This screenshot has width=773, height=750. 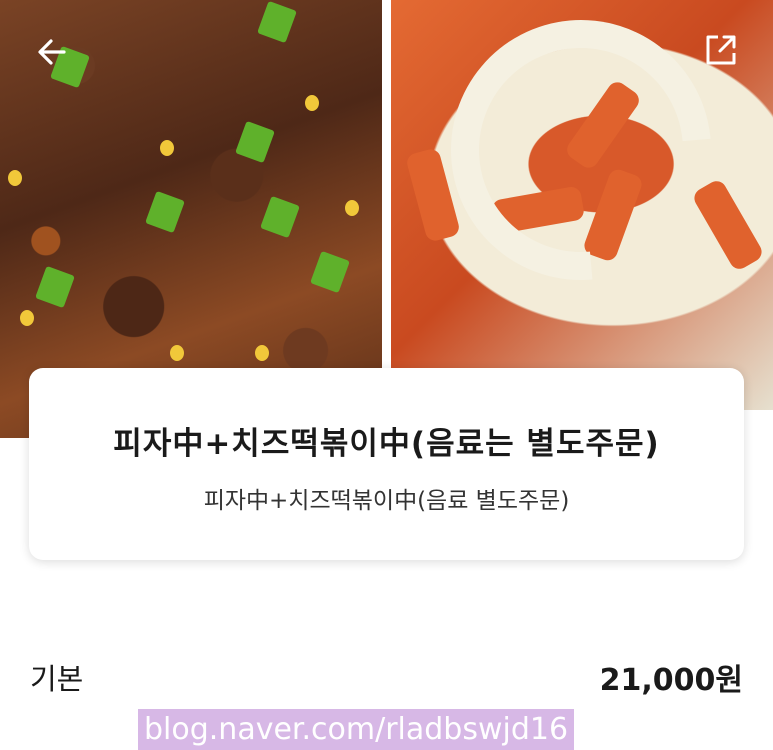 I want to click on back-button, so click(x=52, y=52).